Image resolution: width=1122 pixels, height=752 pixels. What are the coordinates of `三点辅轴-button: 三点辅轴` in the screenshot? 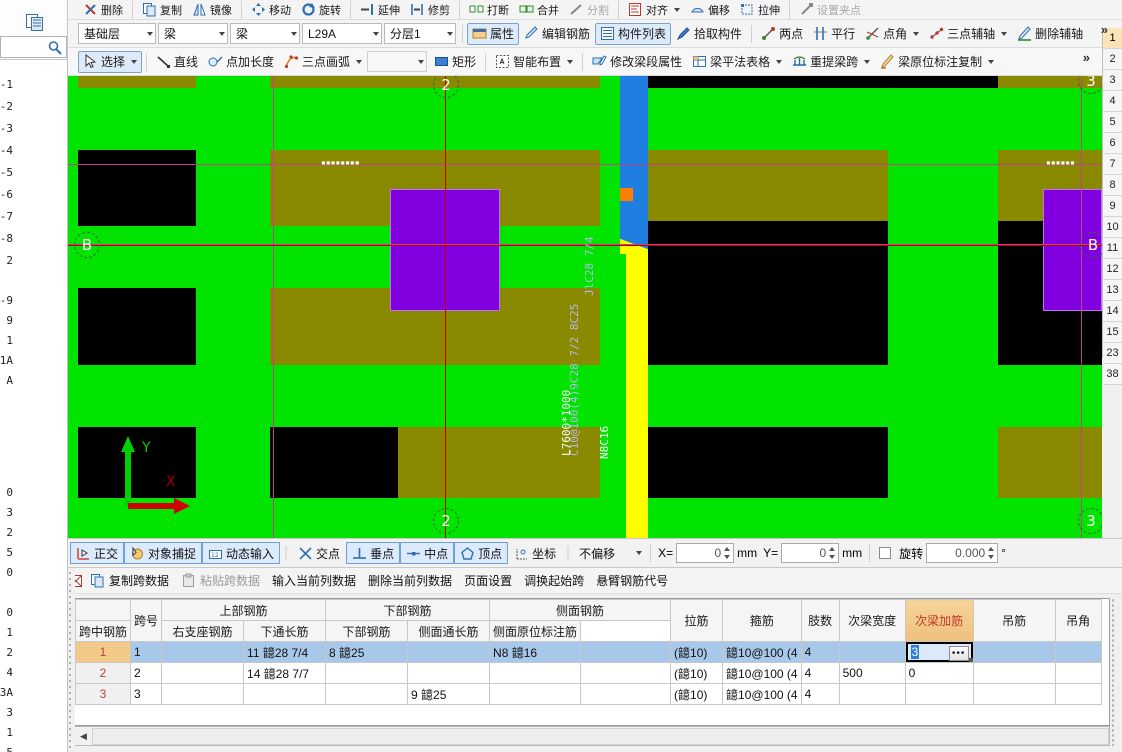 It's located at (968, 34).